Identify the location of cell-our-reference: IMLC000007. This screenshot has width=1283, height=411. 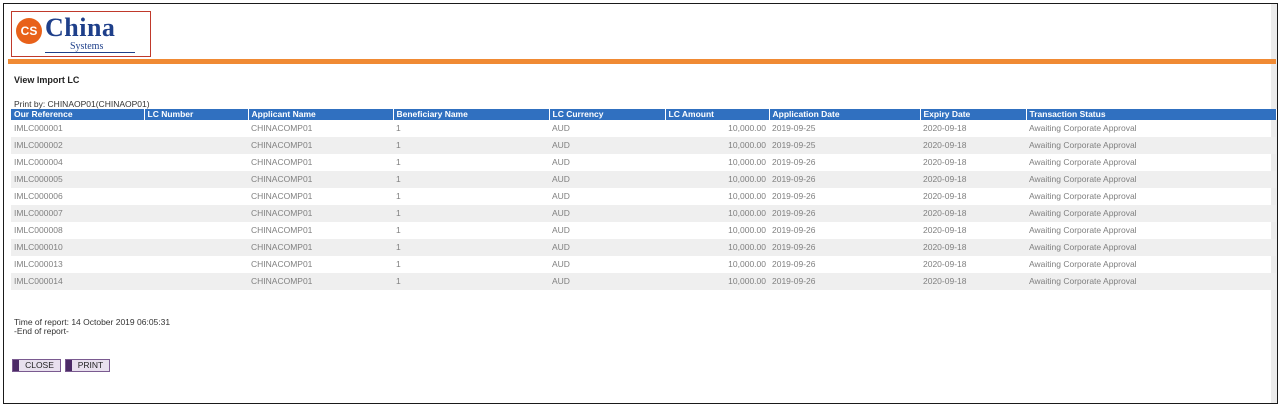
(77, 213).